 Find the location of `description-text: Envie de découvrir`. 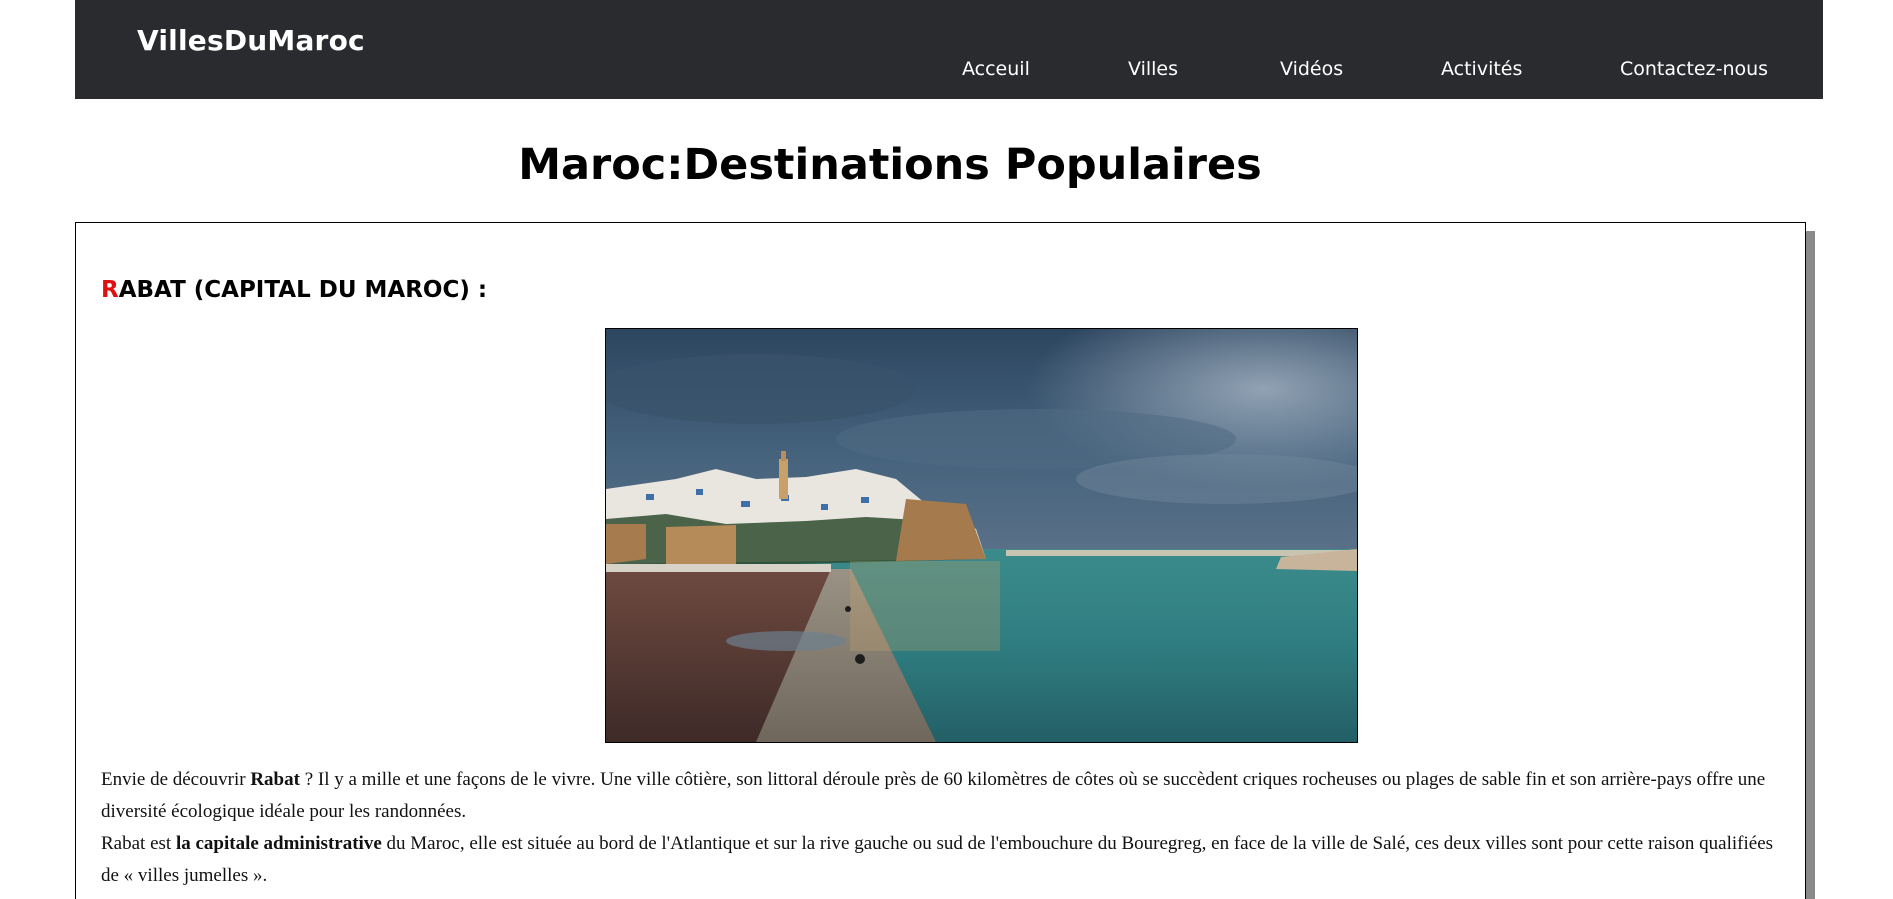

description-text: Envie de découvrir is located at coordinates (176, 779).